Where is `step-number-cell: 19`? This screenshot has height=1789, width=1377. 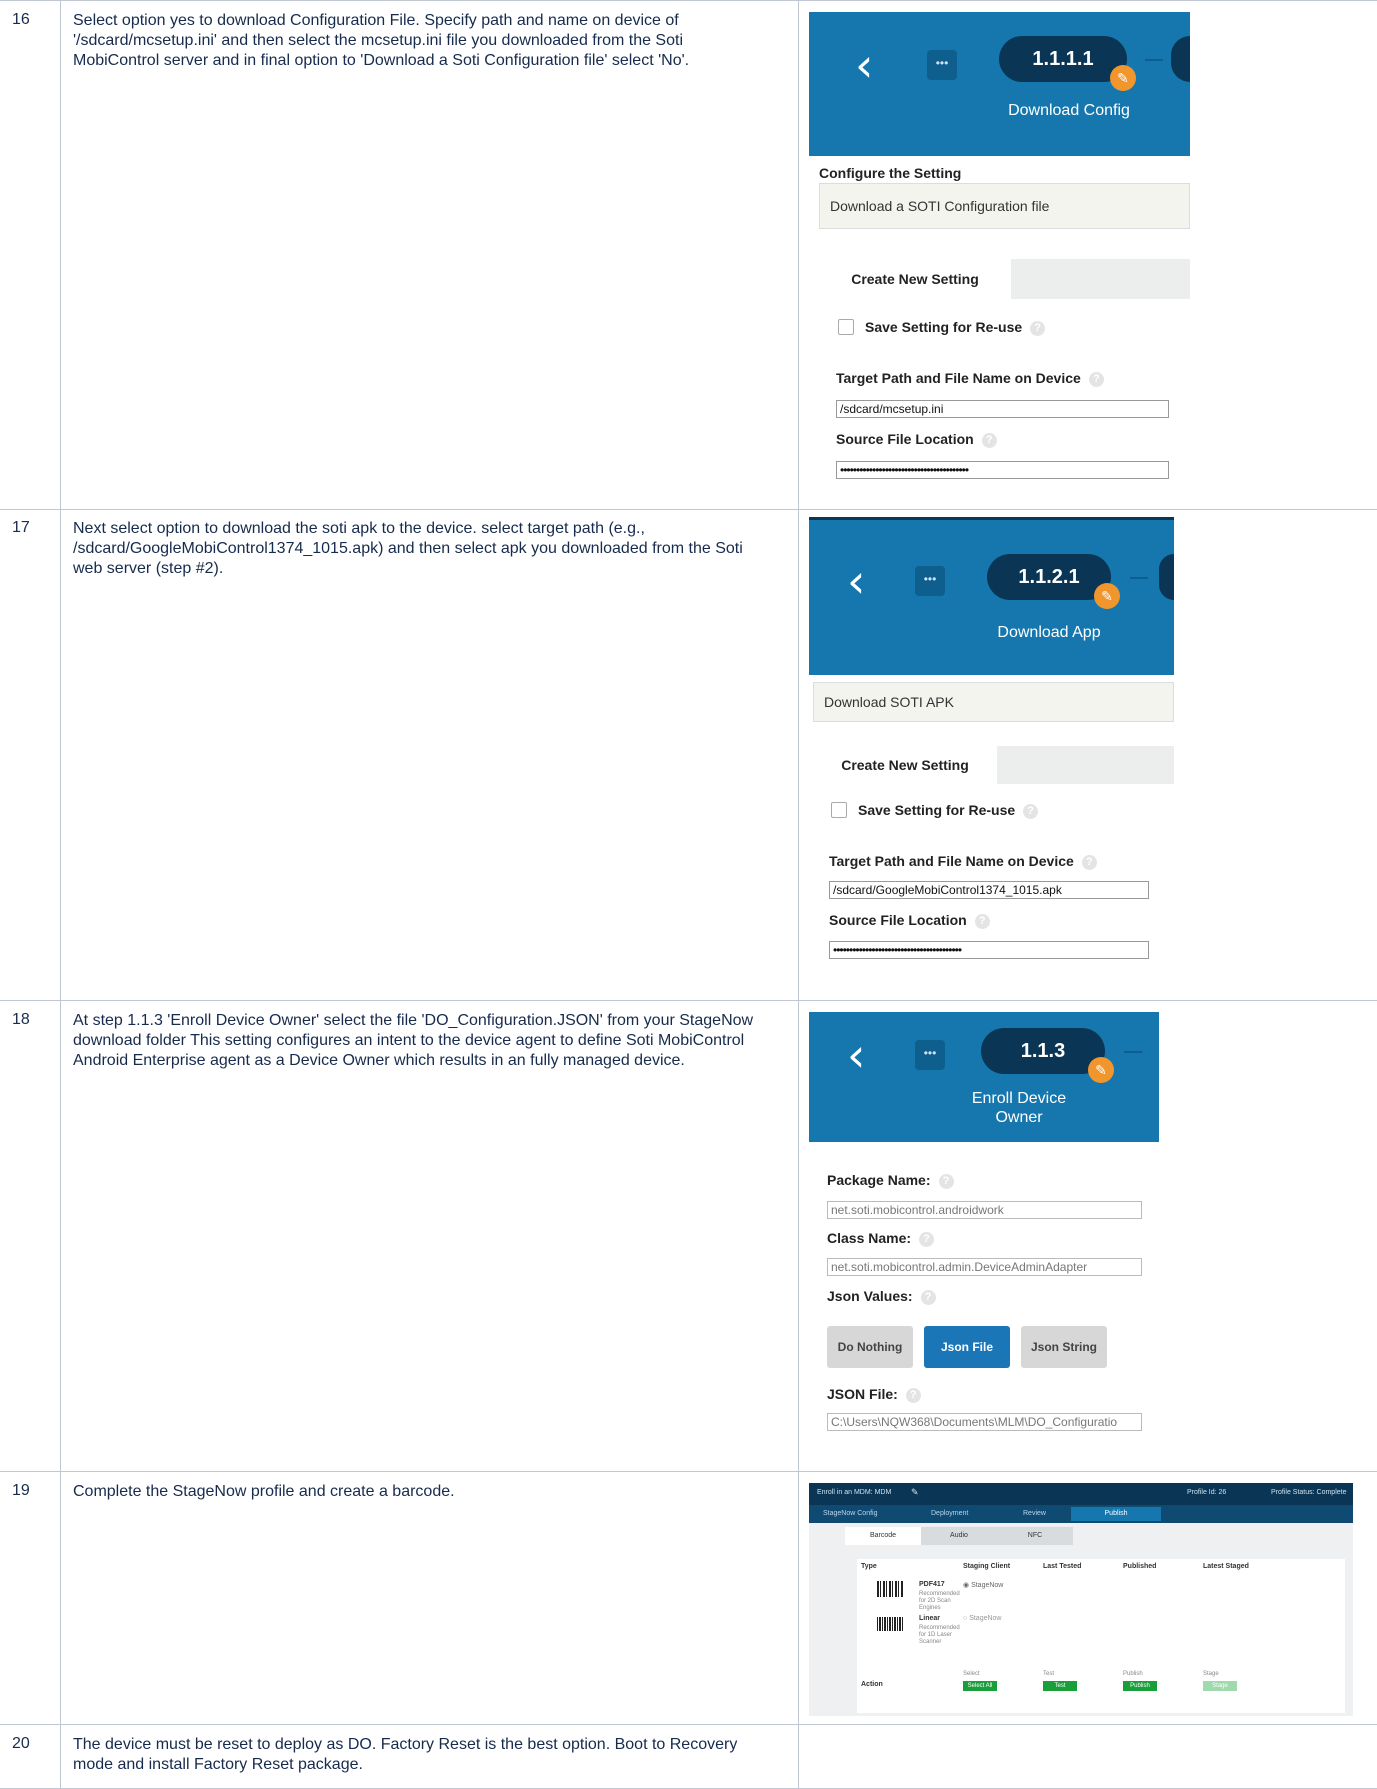
step-number-cell: 19 is located at coordinates (30, 1598).